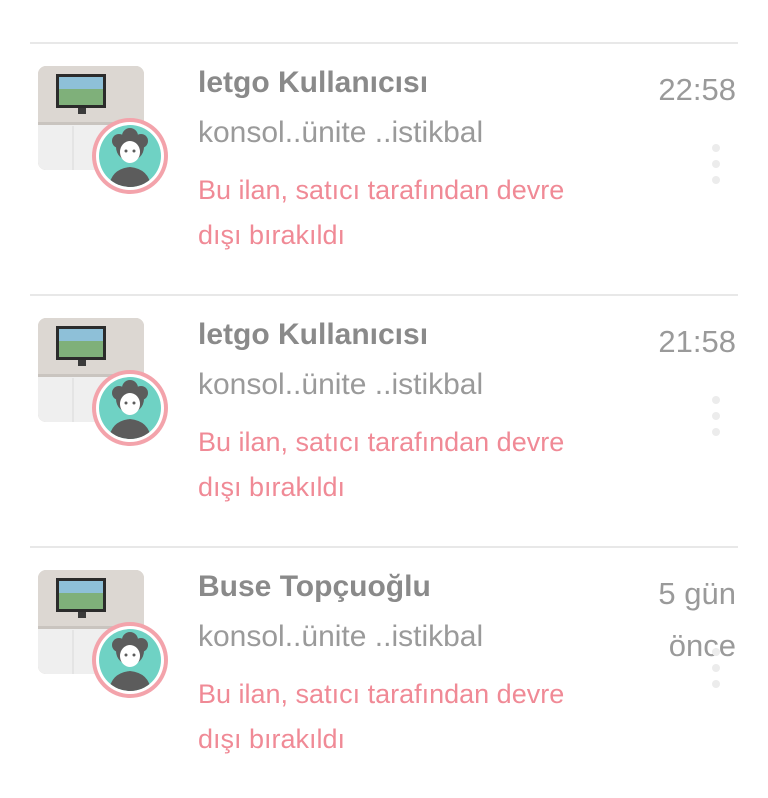 Image resolution: width=768 pixels, height=798 pixels. What do you see at coordinates (314, 586) in the screenshot?
I see `sender-name: Buse Topçuoğlu` at bounding box center [314, 586].